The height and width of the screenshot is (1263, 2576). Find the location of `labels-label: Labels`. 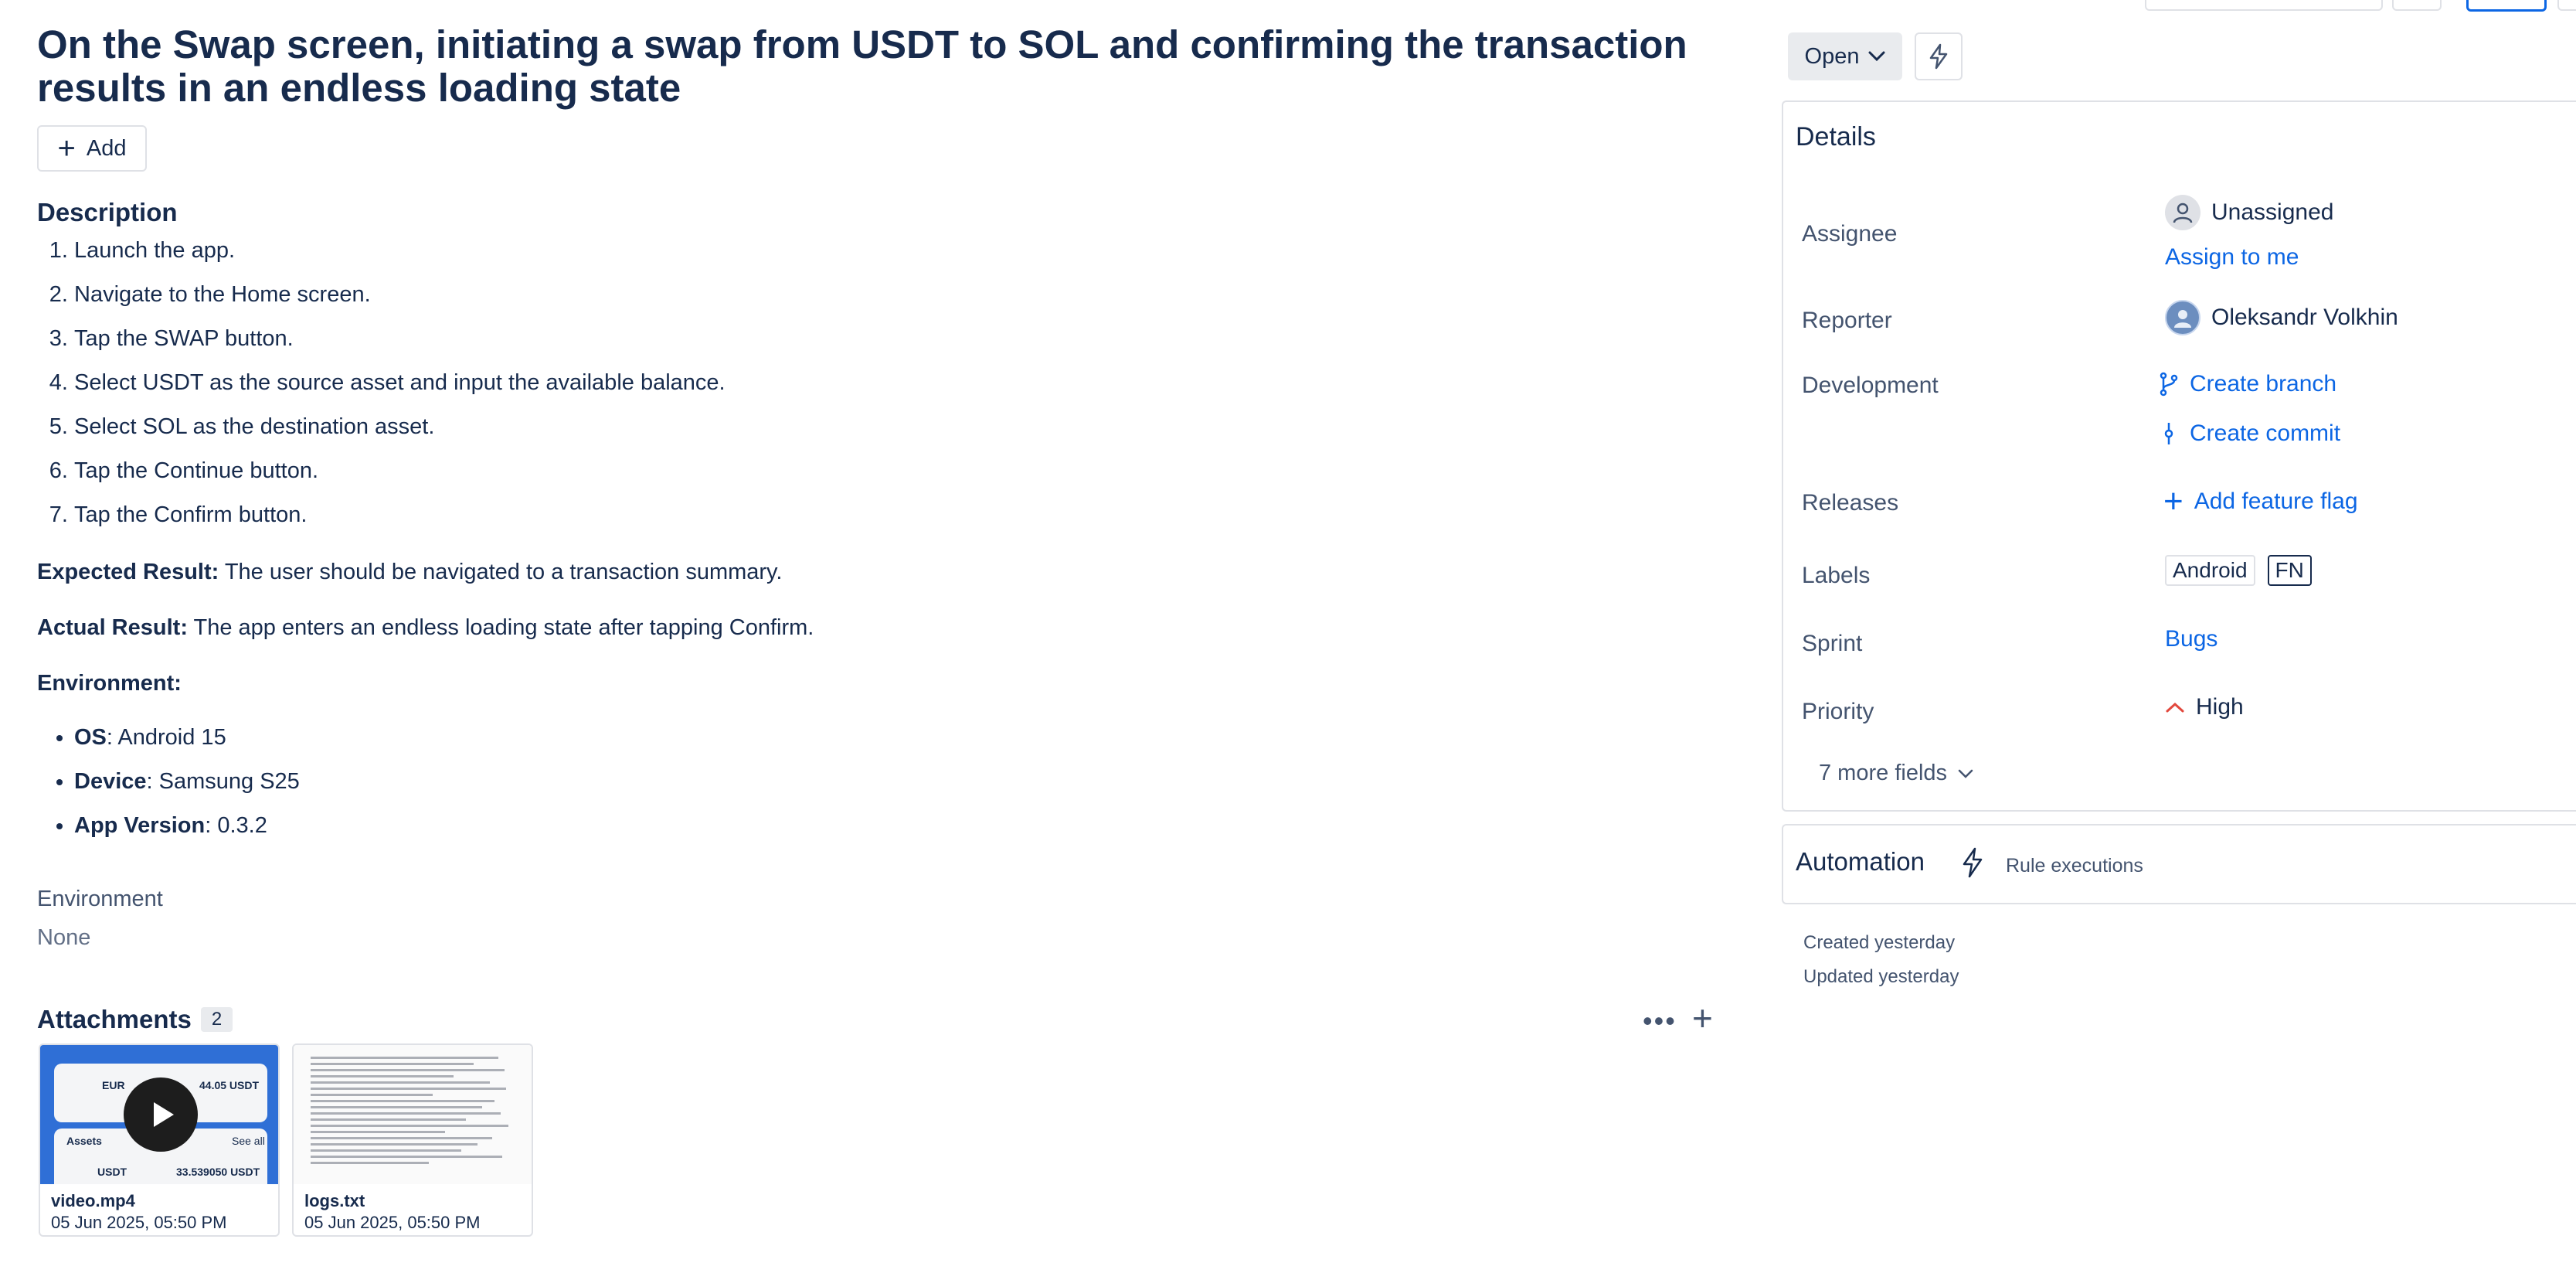

labels-label: Labels is located at coordinates (1836, 575).